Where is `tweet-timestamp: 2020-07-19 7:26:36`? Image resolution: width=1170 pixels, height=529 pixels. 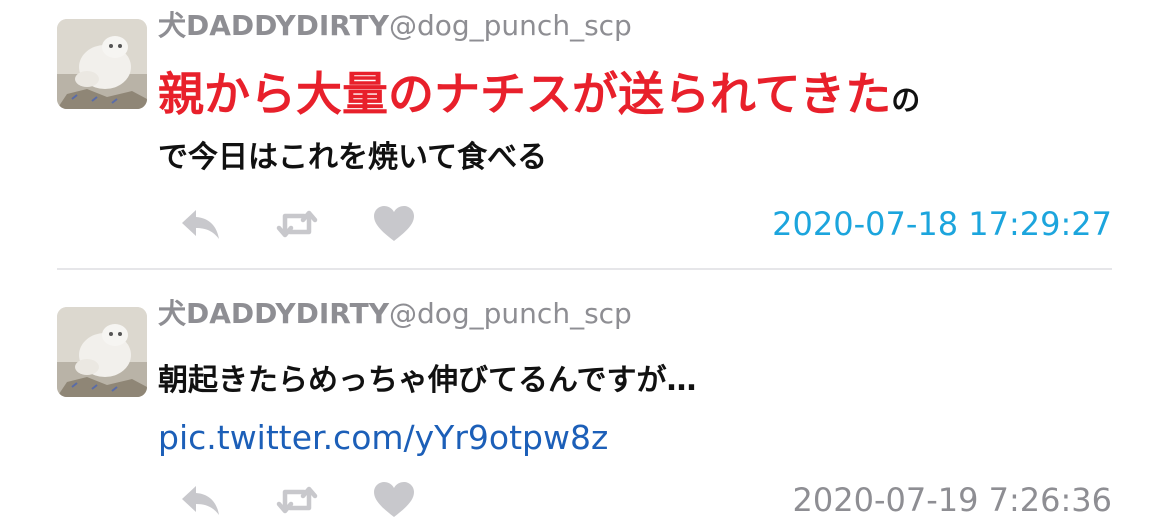 tweet-timestamp: 2020-07-19 7:26:36 is located at coordinates (953, 500).